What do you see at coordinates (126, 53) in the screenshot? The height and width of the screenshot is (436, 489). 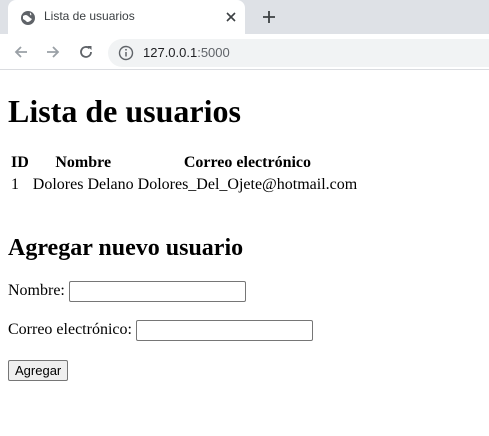 I see `info-icon` at bounding box center [126, 53].